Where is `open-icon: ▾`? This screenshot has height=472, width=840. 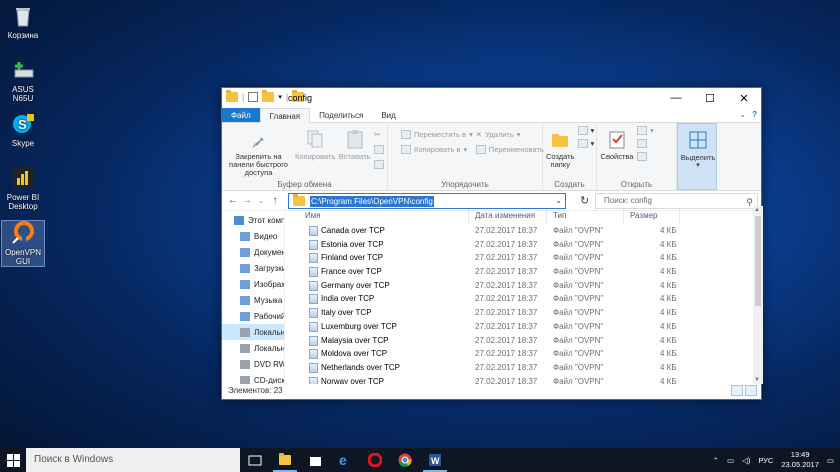
open-icon: ▾ is located at coordinates (645, 130).